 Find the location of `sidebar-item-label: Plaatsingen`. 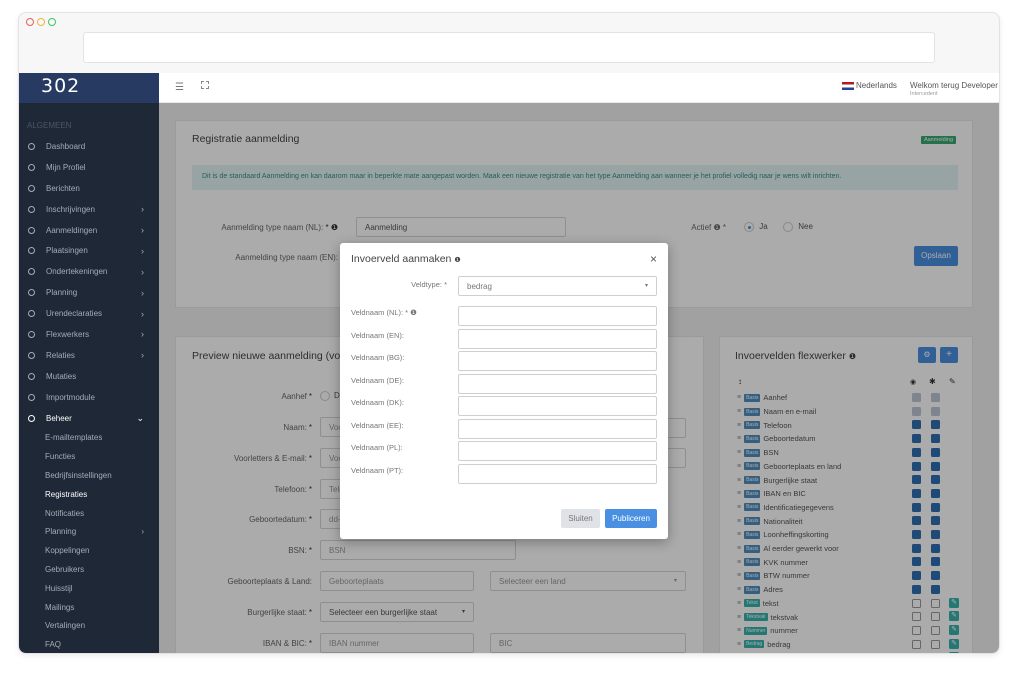

sidebar-item-label: Plaatsingen is located at coordinates (67, 251).